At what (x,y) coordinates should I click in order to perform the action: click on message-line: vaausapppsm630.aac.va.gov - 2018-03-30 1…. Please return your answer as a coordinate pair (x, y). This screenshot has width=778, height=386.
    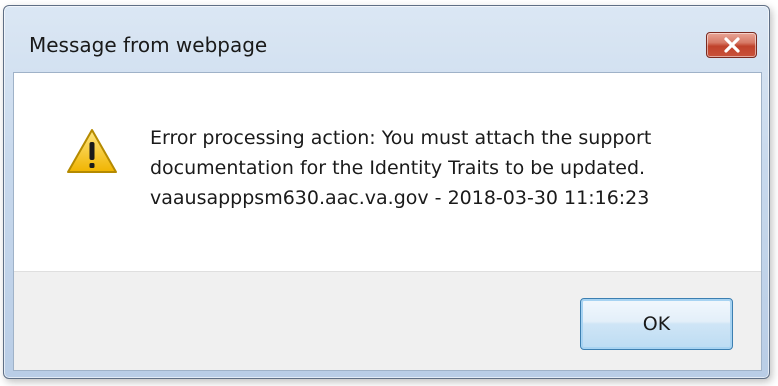
    Looking at the image, I should click on (400, 198).